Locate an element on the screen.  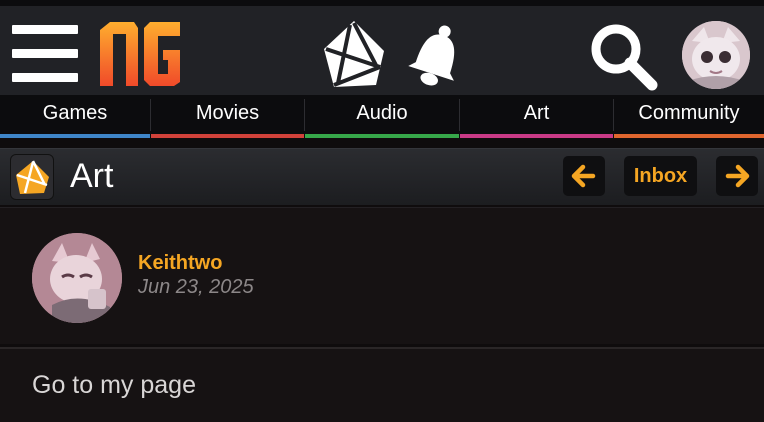
arrow-left-icon is located at coordinates (583, 176).